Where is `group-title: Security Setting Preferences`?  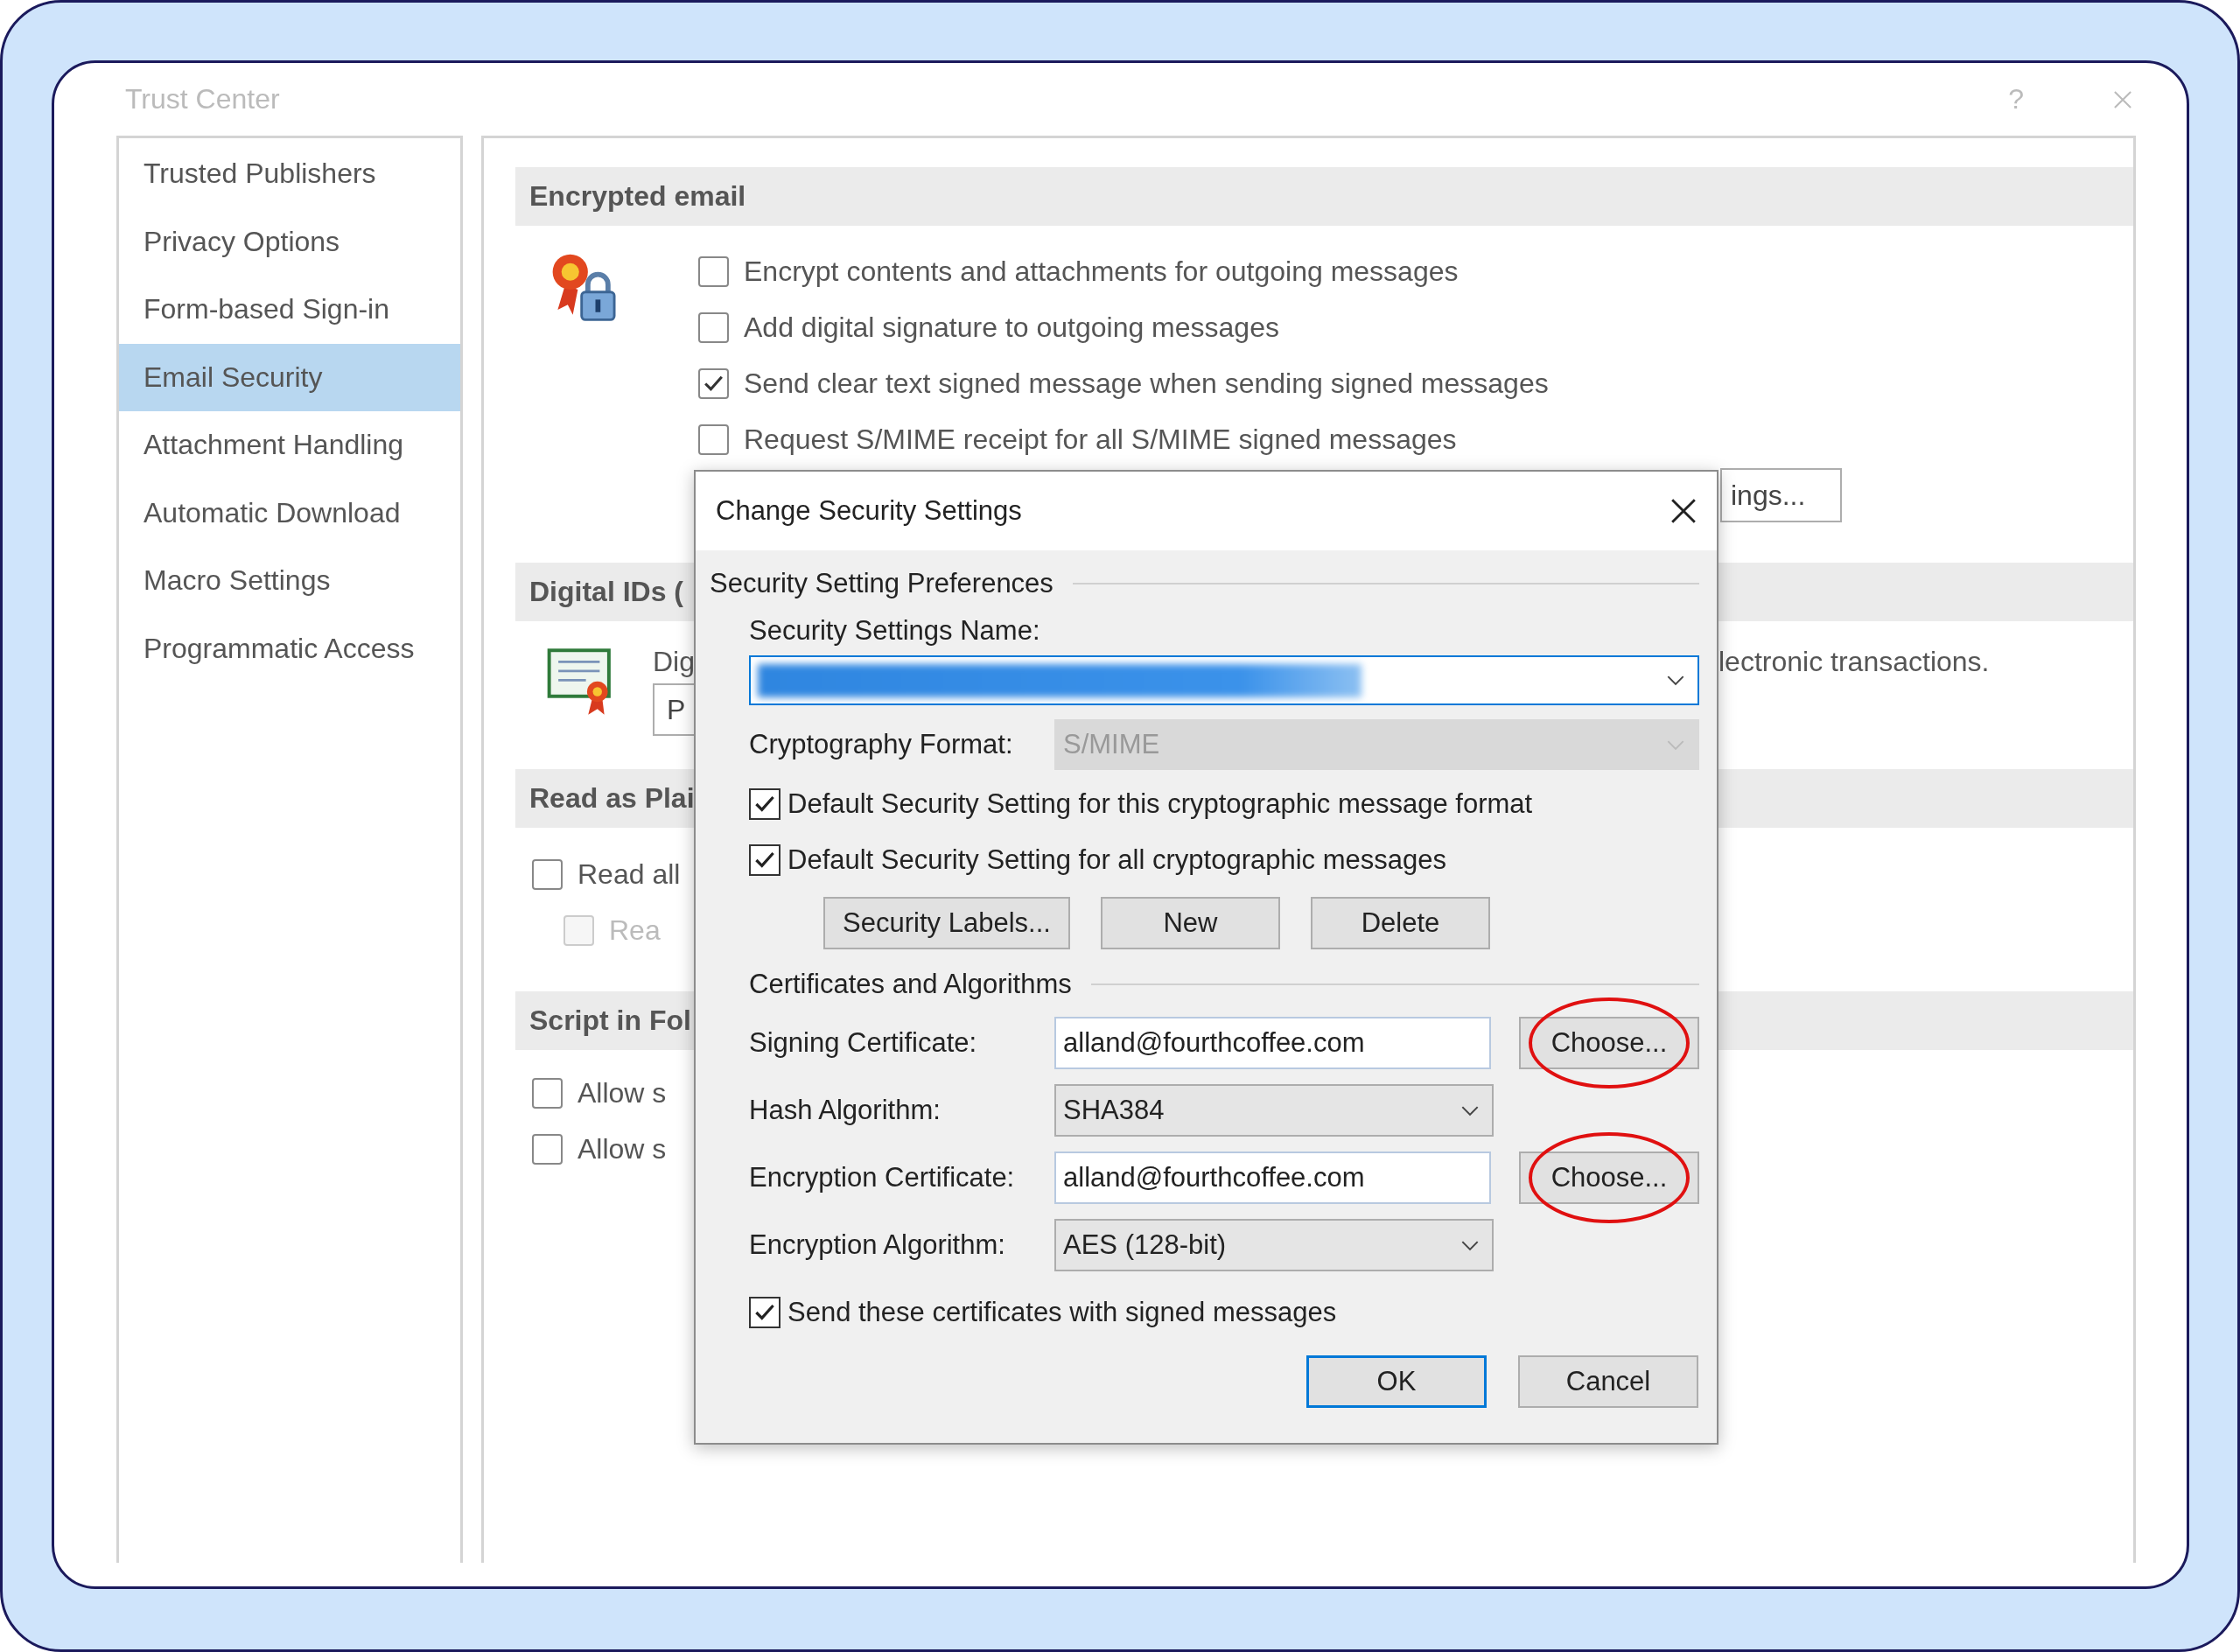 group-title: Security Setting Preferences is located at coordinates (882, 583).